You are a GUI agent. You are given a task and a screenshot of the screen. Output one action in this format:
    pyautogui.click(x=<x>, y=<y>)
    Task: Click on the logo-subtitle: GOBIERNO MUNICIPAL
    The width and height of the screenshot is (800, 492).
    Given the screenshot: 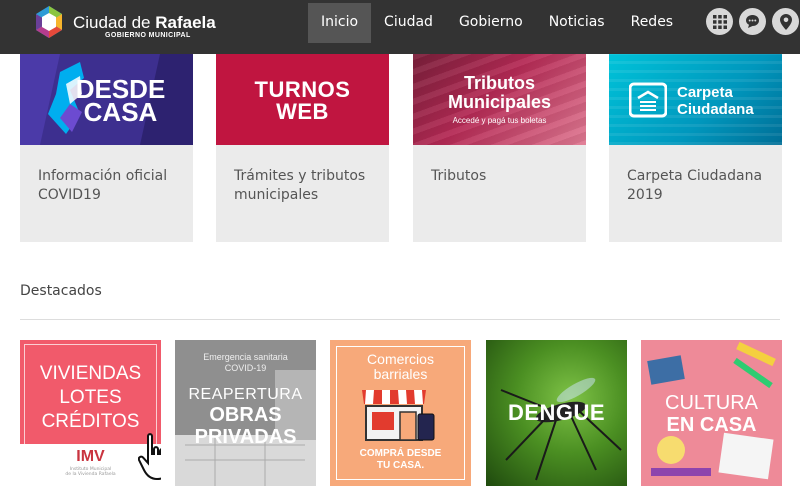 What is the action you would take?
    pyautogui.click(x=148, y=35)
    